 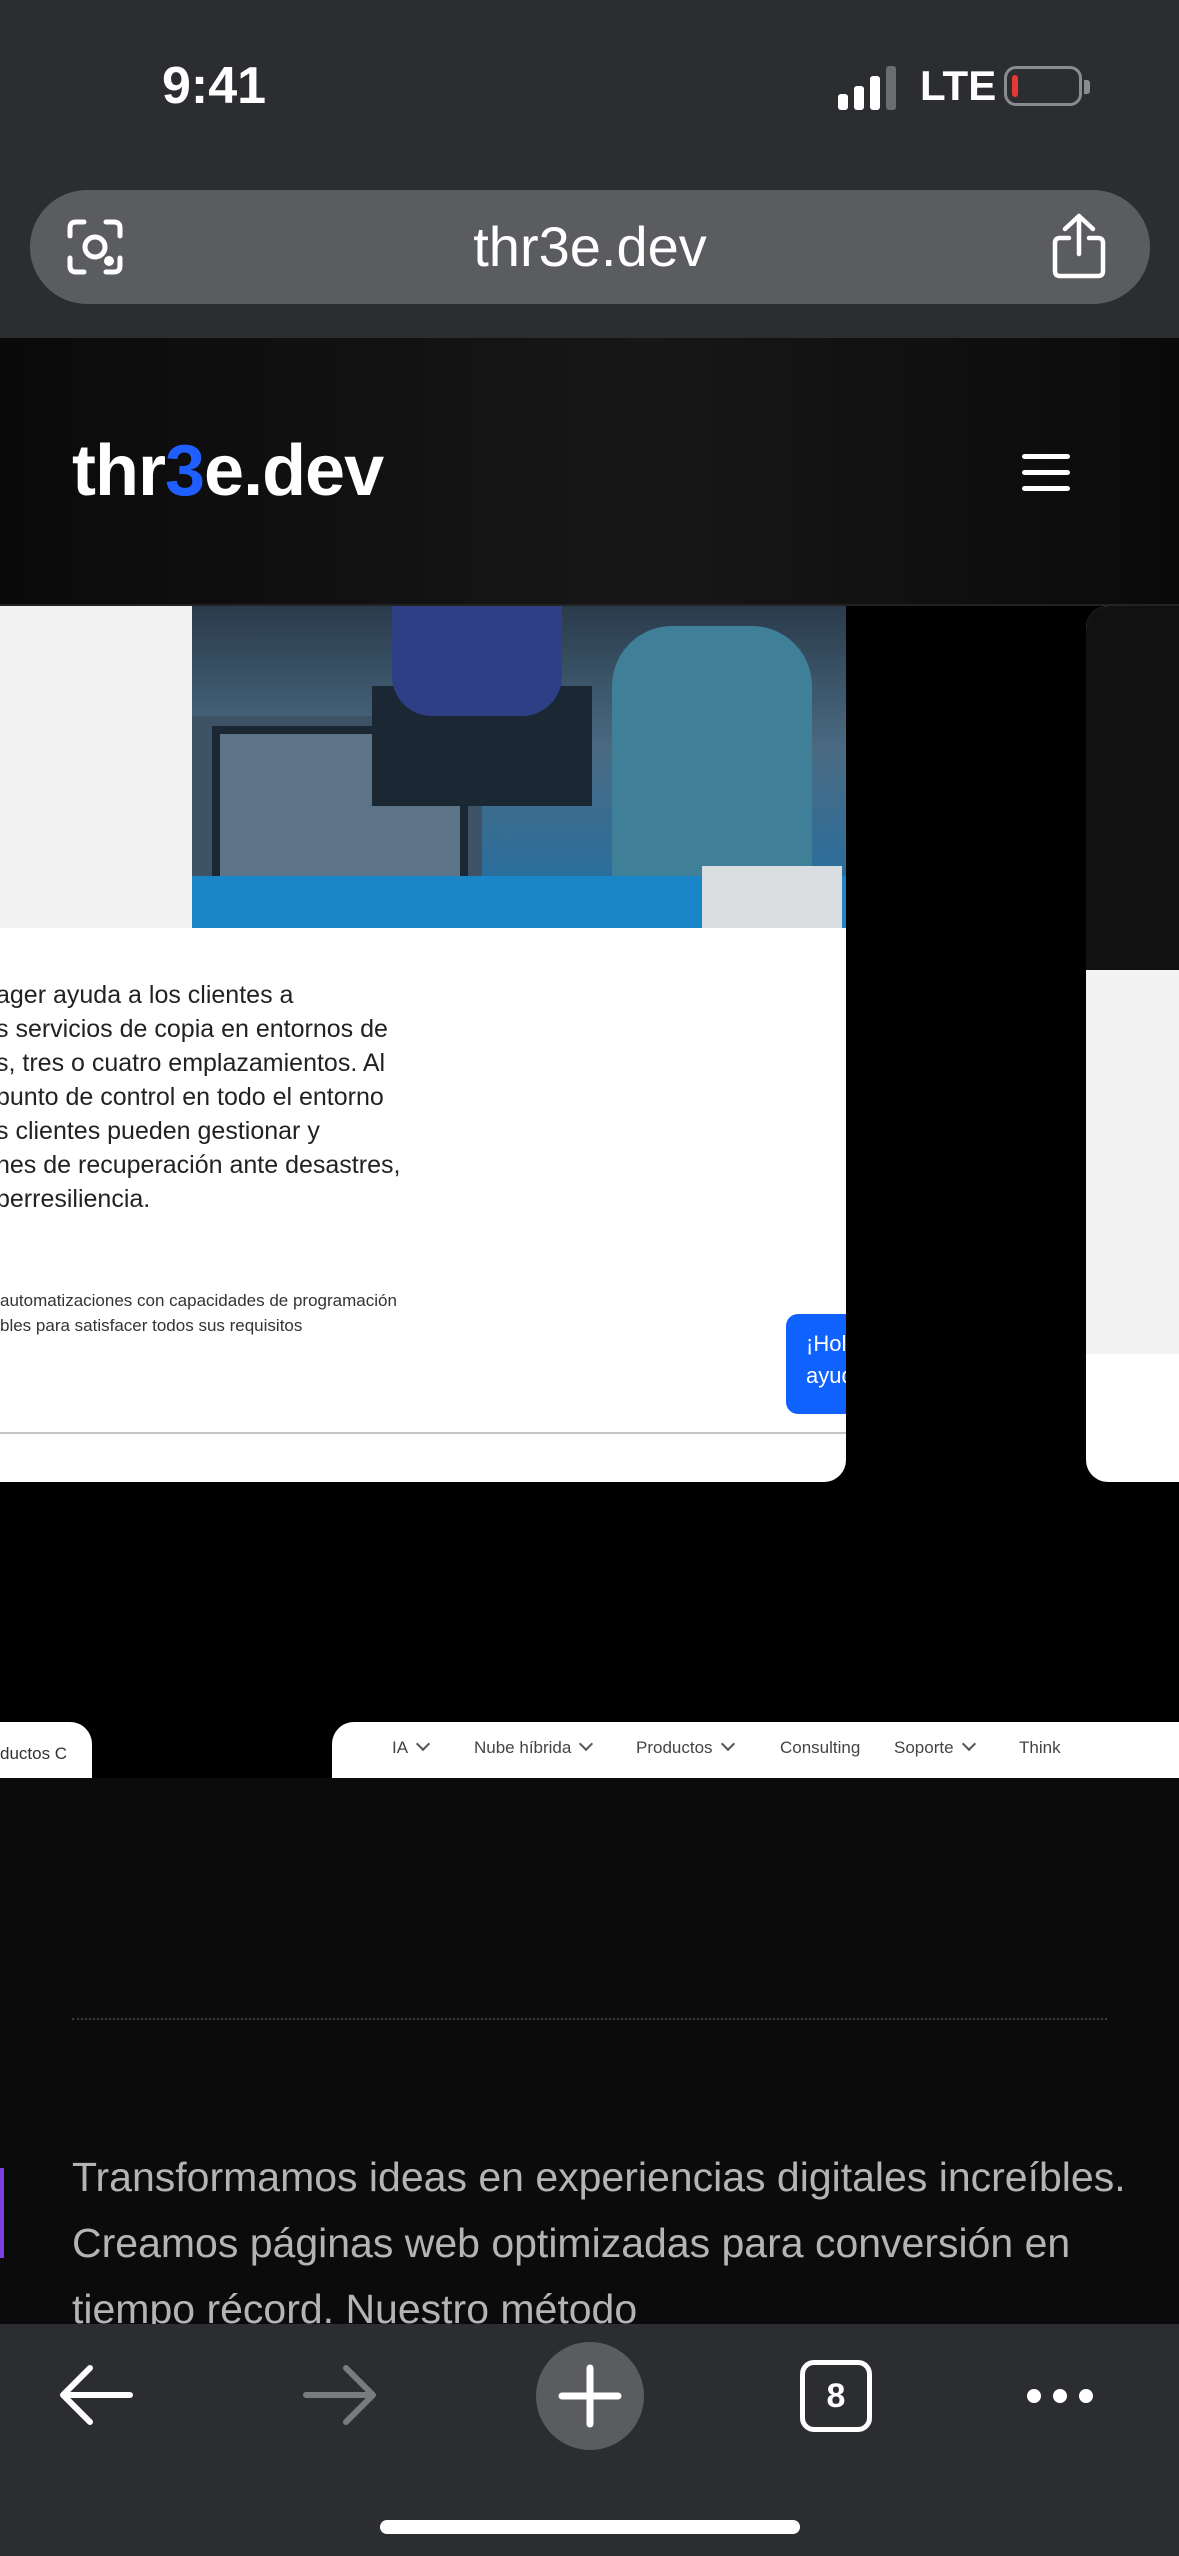 I want to click on network-type: LTE, so click(x=958, y=85).